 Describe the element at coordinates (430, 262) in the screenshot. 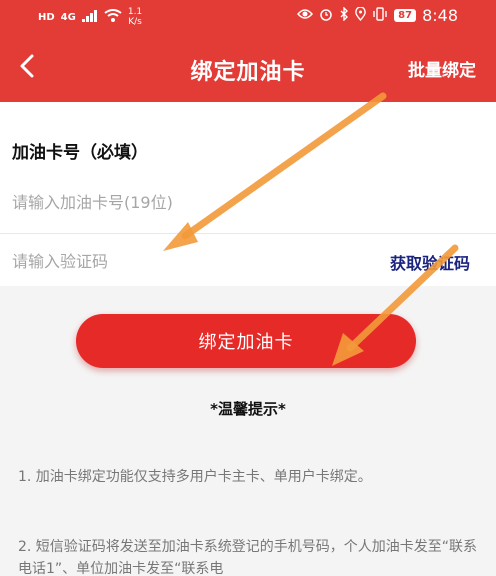

I see `get-code-button: 获取验证码` at that location.